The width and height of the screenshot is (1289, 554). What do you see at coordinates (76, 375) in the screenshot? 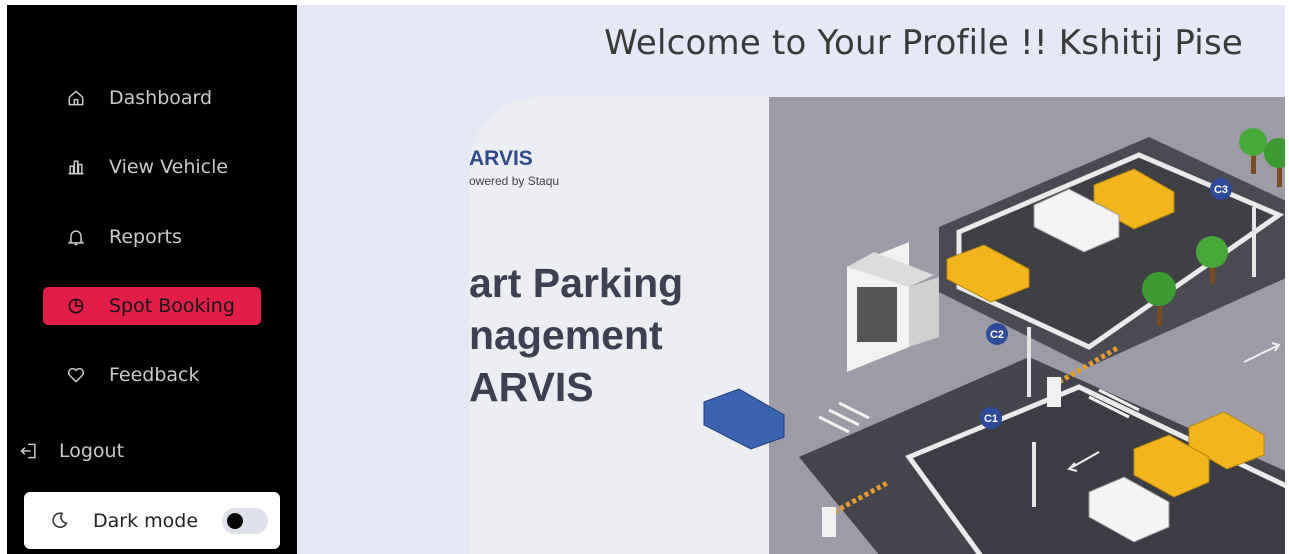
I see `heart-icon` at bounding box center [76, 375].